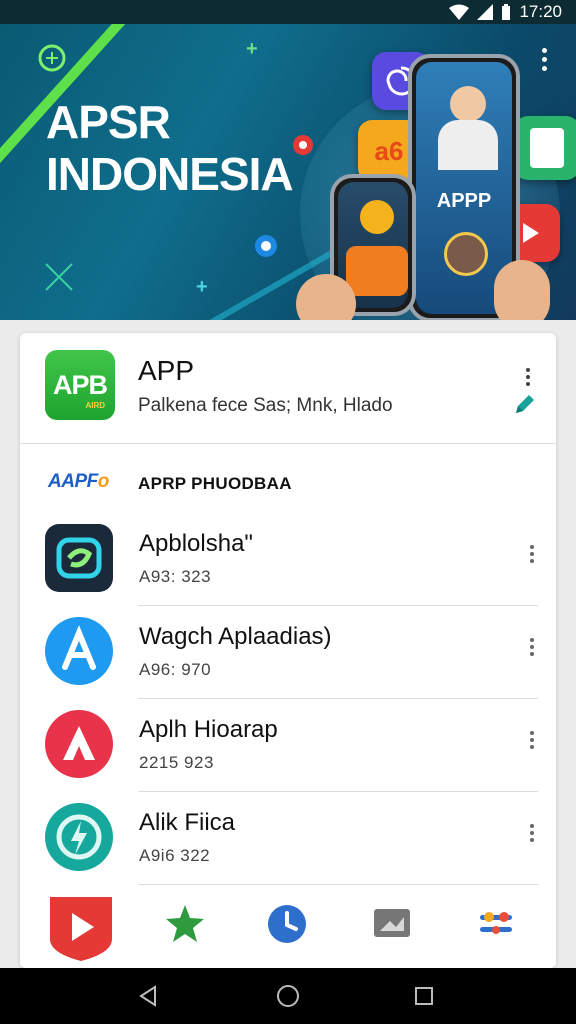 The height and width of the screenshot is (1024, 576). I want to click on app-subtitle: A96: 970, so click(175, 669).